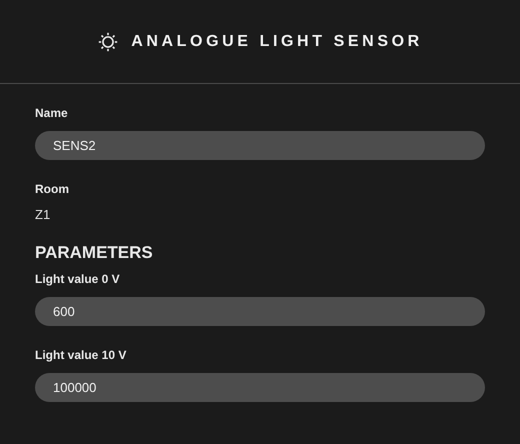  What do you see at coordinates (277, 41) in the screenshot?
I see `page-title: ANALOGUE LIGHT SENSOR` at bounding box center [277, 41].